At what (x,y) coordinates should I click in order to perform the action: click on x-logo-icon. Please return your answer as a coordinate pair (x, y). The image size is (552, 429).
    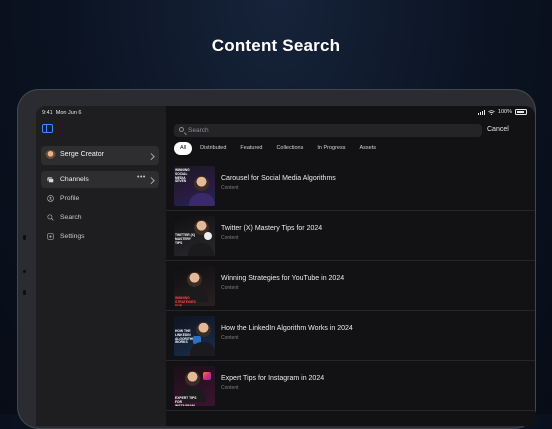
    Looking at the image, I should click on (208, 236).